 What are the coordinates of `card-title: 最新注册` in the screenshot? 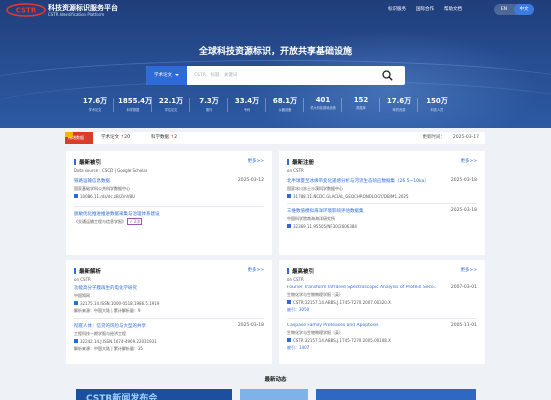 It's located at (300, 162).